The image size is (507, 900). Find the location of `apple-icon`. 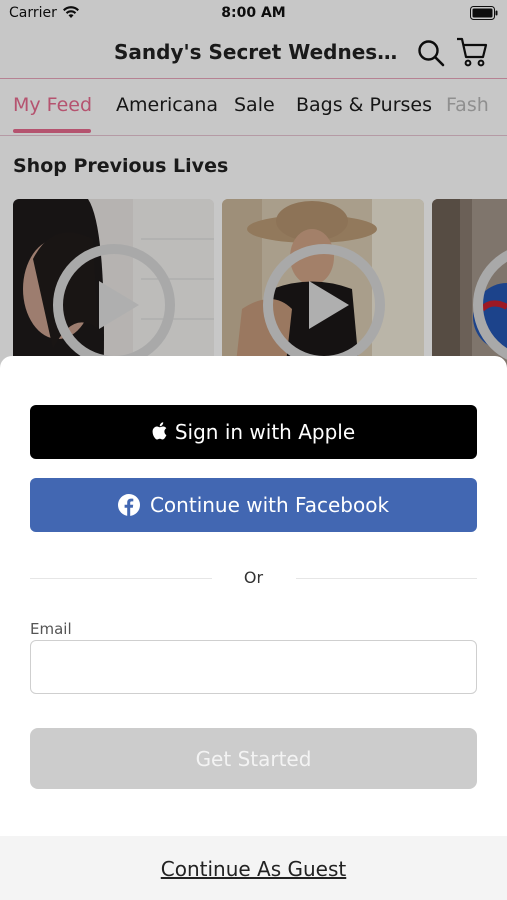

apple-icon is located at coordinates (159, 431).